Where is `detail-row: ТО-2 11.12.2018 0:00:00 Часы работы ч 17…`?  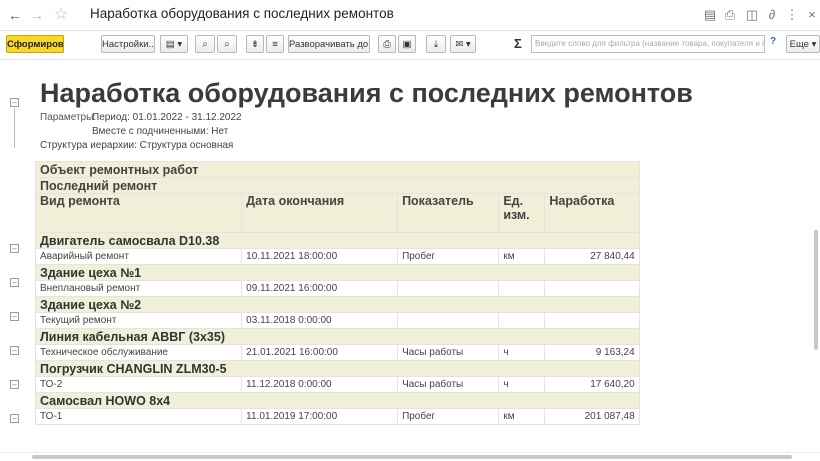 detail-row: ТО-2 11.12.2018 0:00:00 Часы работы ч 17… is located at coordinates (423, 384).